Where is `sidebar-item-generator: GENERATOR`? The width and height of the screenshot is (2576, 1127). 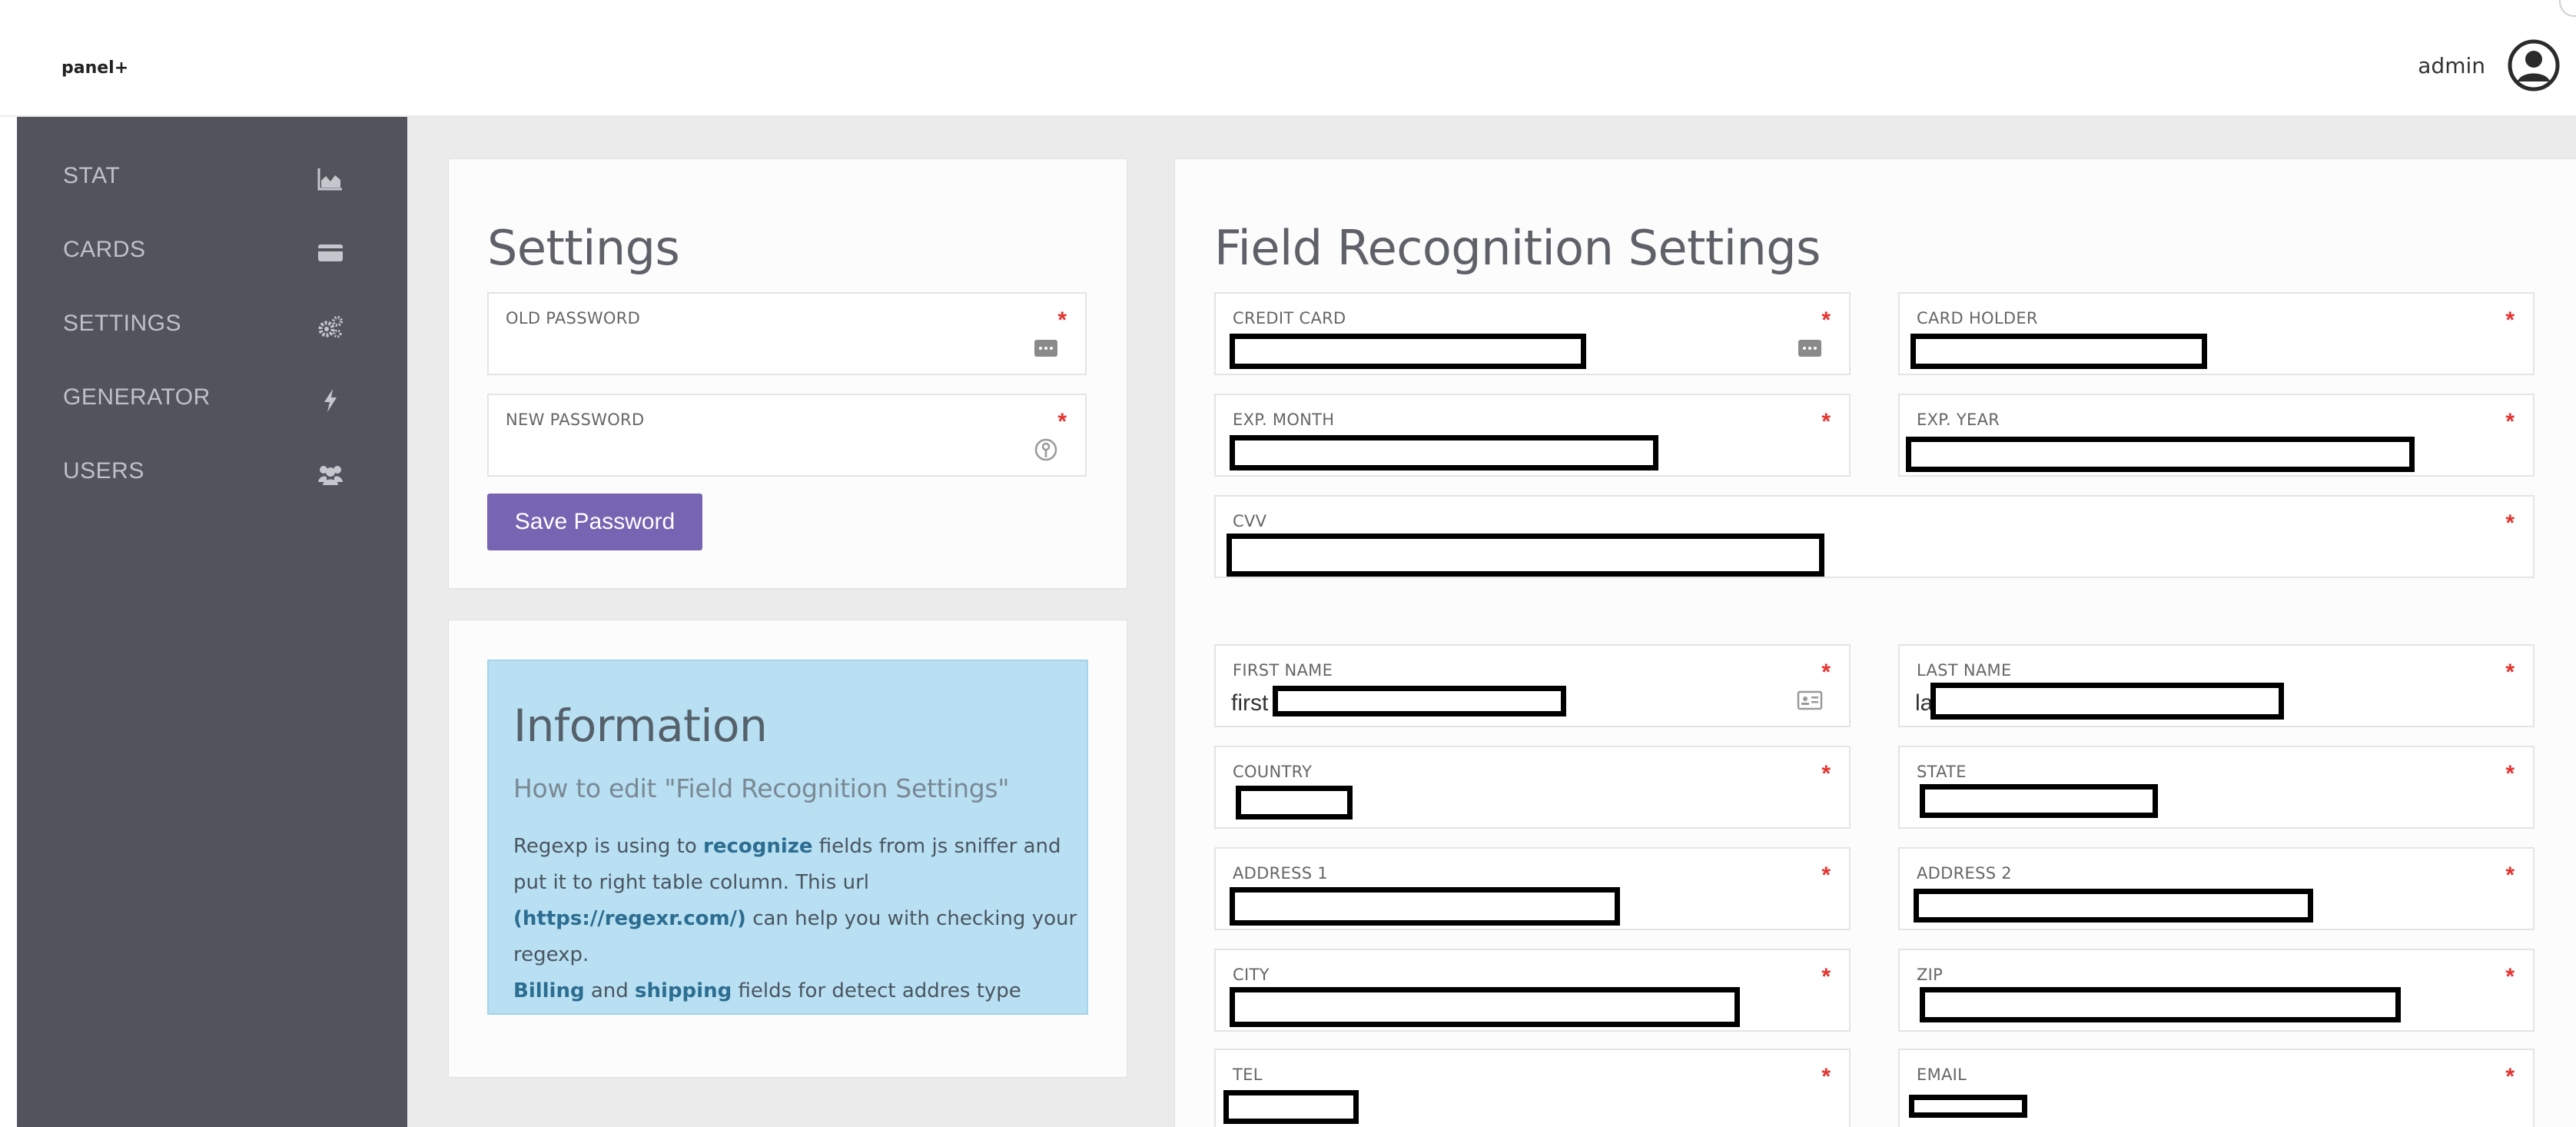
sidebar-item-generator: GENERATOR is located at coordinates (212, 402).